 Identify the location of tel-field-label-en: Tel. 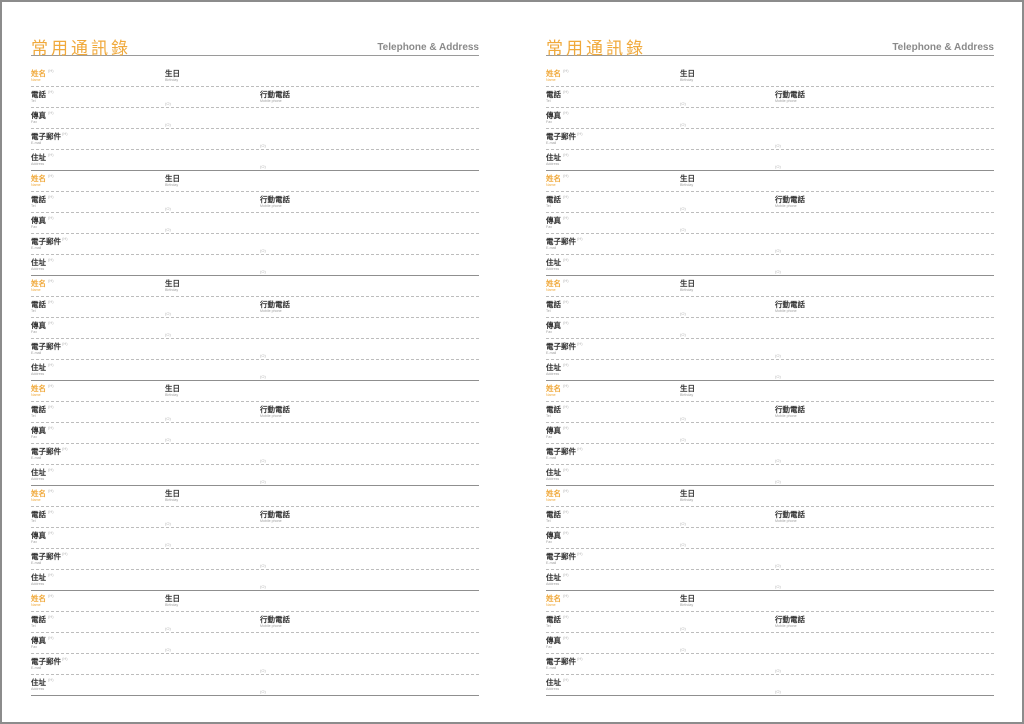
(548, 206).